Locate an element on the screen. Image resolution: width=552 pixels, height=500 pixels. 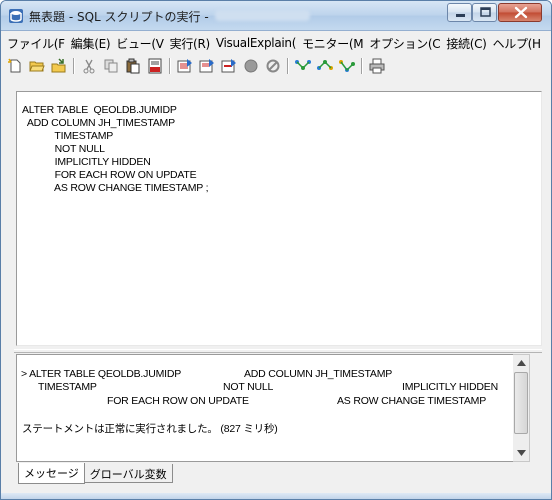
close-icon is located at coordinates (521, 12).